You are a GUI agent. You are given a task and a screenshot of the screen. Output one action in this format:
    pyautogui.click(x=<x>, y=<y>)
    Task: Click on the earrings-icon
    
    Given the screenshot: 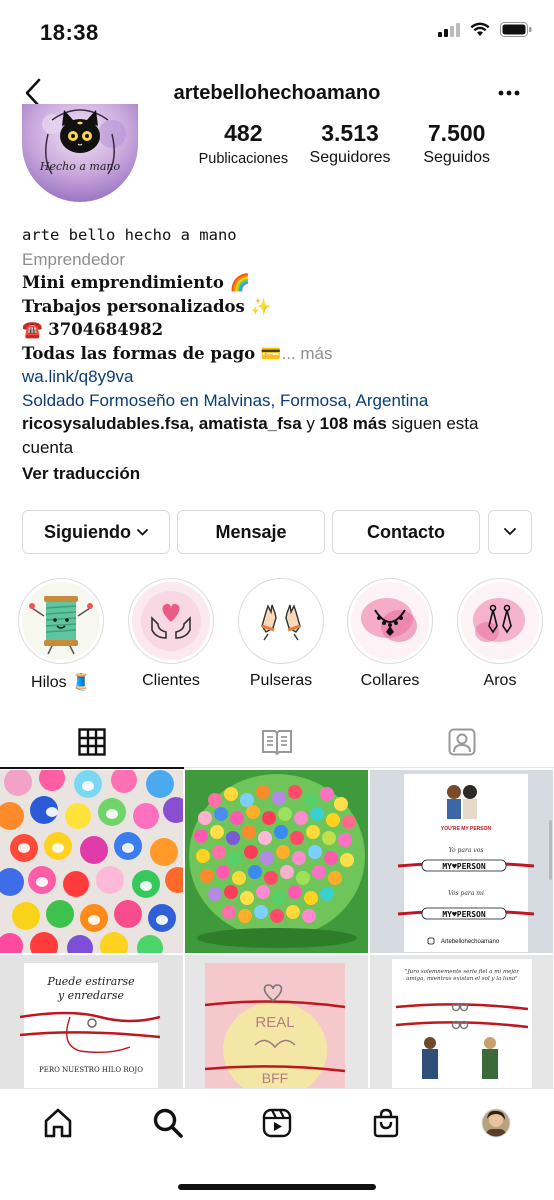 What is the action you would take?
    pyautogui.click(x=499, y=620)
    